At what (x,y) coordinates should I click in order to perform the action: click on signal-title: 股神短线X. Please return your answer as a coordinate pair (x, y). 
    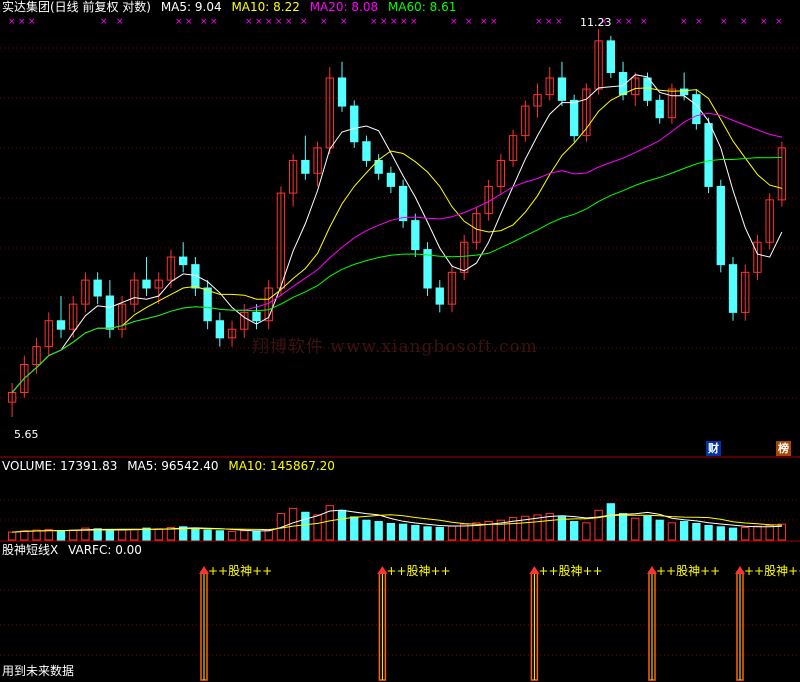
    Looking at the image, I should click on (30, 550).